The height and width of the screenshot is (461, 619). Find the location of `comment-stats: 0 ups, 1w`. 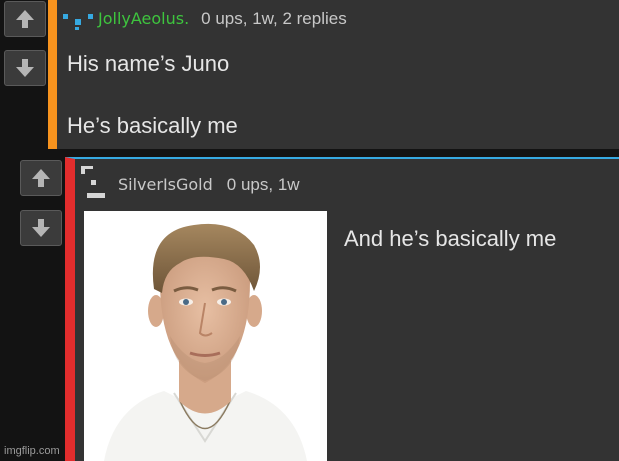

comment-stats: 0 ups, 1w is located at coordinates (263, 184).